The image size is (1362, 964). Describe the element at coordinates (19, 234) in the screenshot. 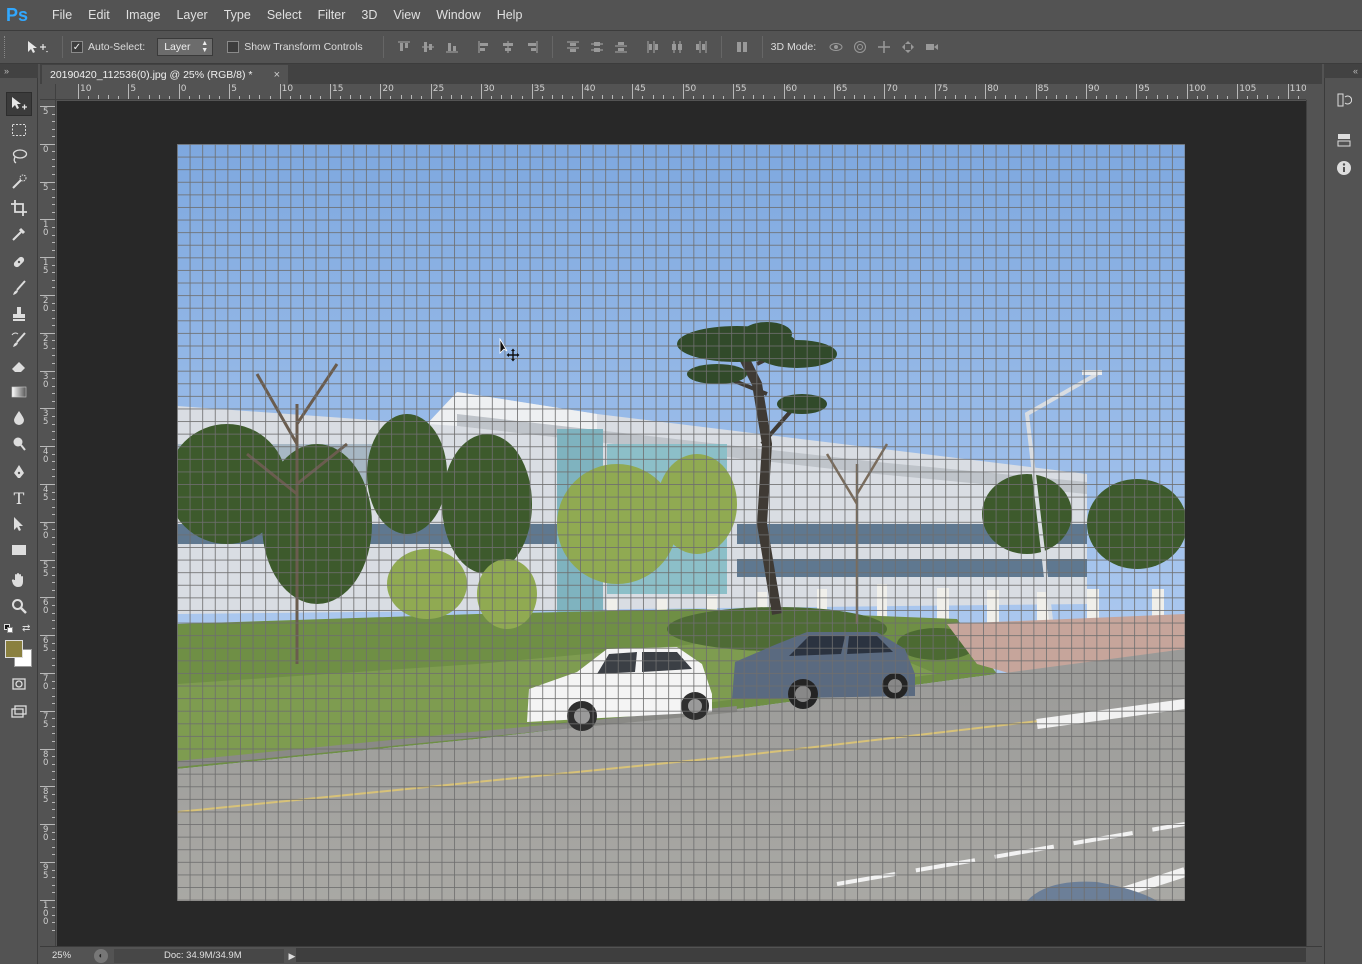

I see `eyedropper-tool-button` at that location.